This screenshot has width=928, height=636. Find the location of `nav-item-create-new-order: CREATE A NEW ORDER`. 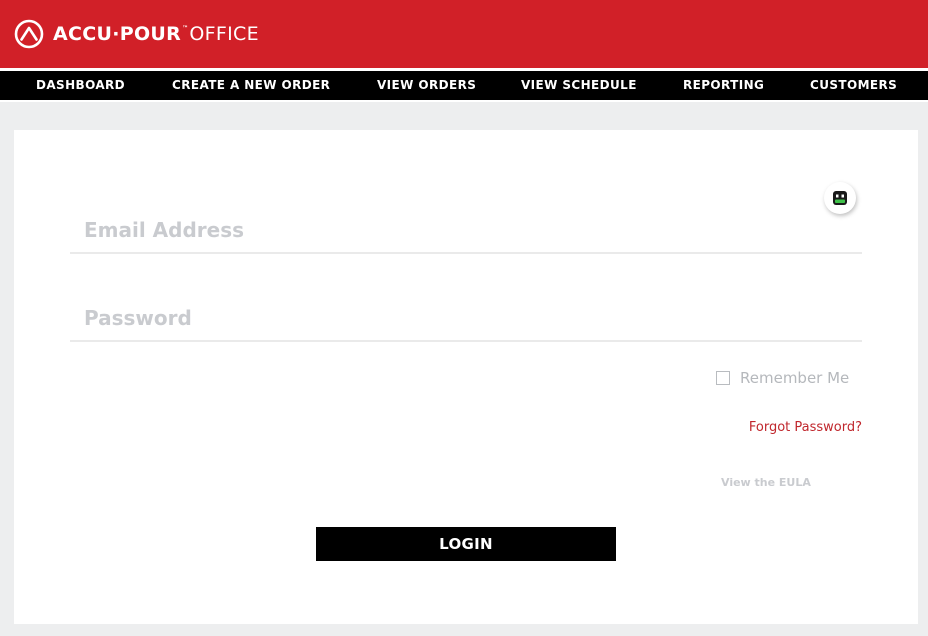

nav-item-create-new-order: CREATE A NEW ORDER is located at coordinates (251, 85).